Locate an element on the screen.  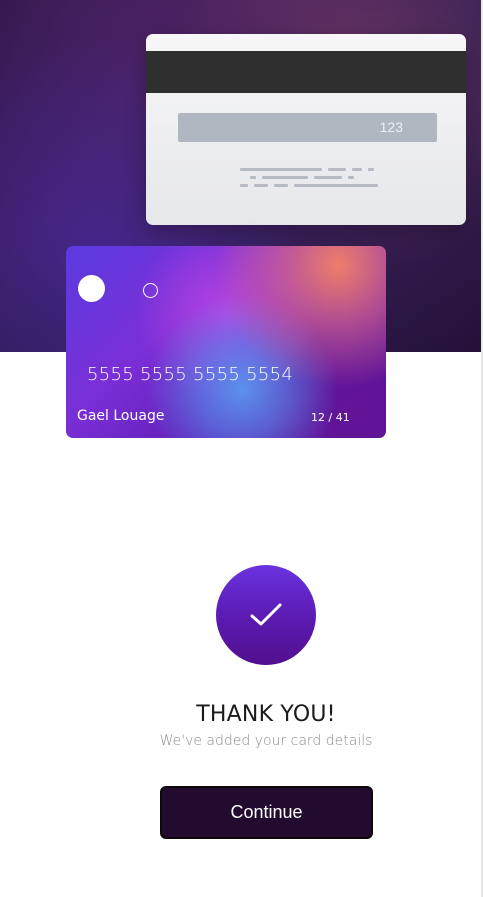
checkmark-icon is located at coordinates (266, 614).